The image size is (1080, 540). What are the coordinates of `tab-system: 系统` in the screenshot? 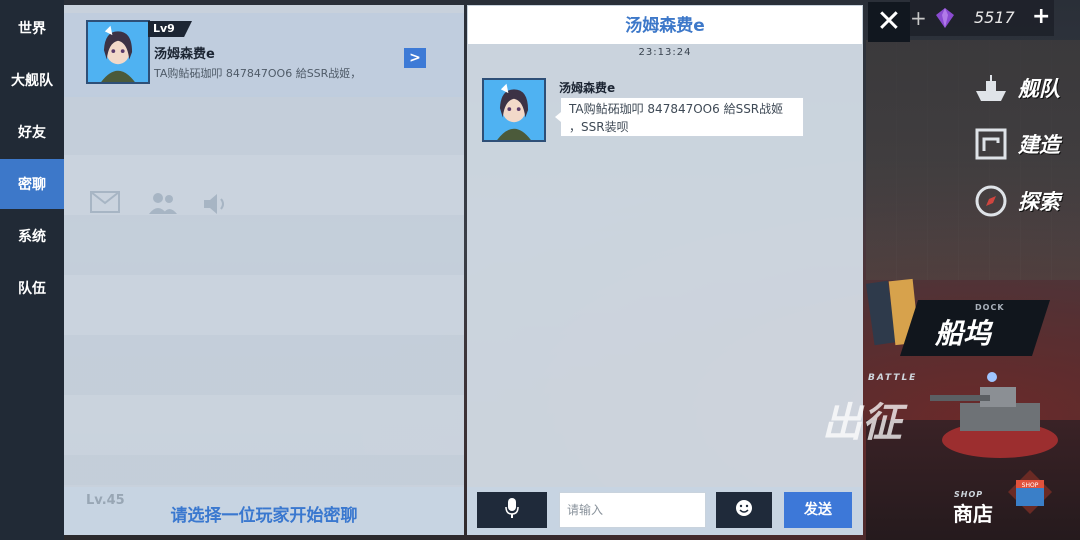 It's located at (32, 236).